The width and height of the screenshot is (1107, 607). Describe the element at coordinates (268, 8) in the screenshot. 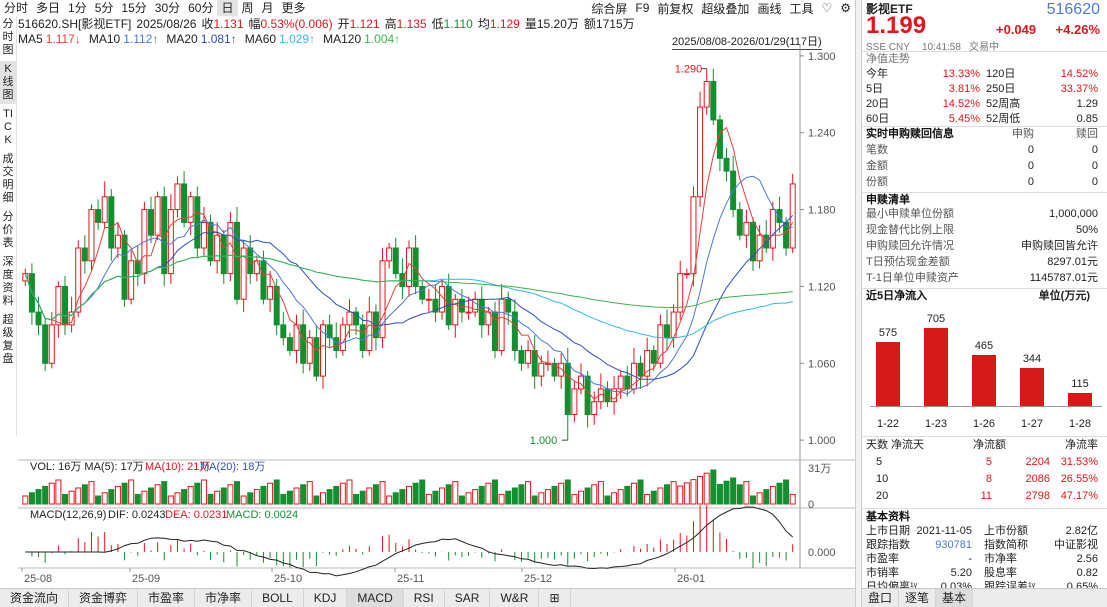

I see `timeframe-tab: 月` at that location.